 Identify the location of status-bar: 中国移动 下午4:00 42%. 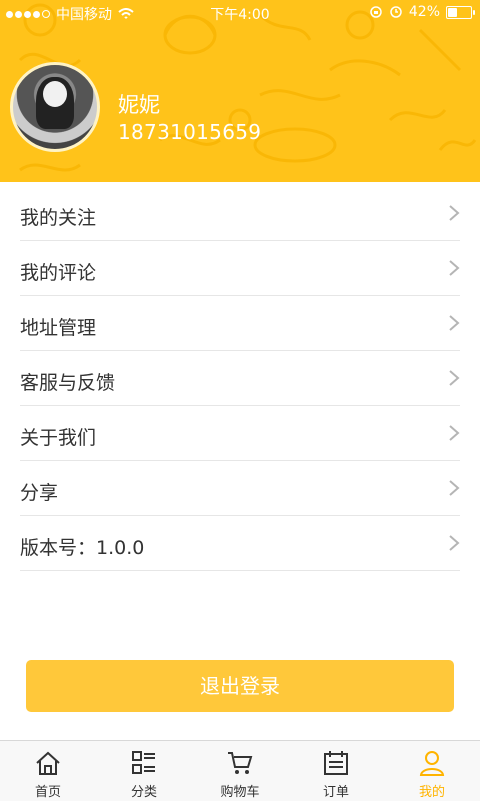
(240, 13).